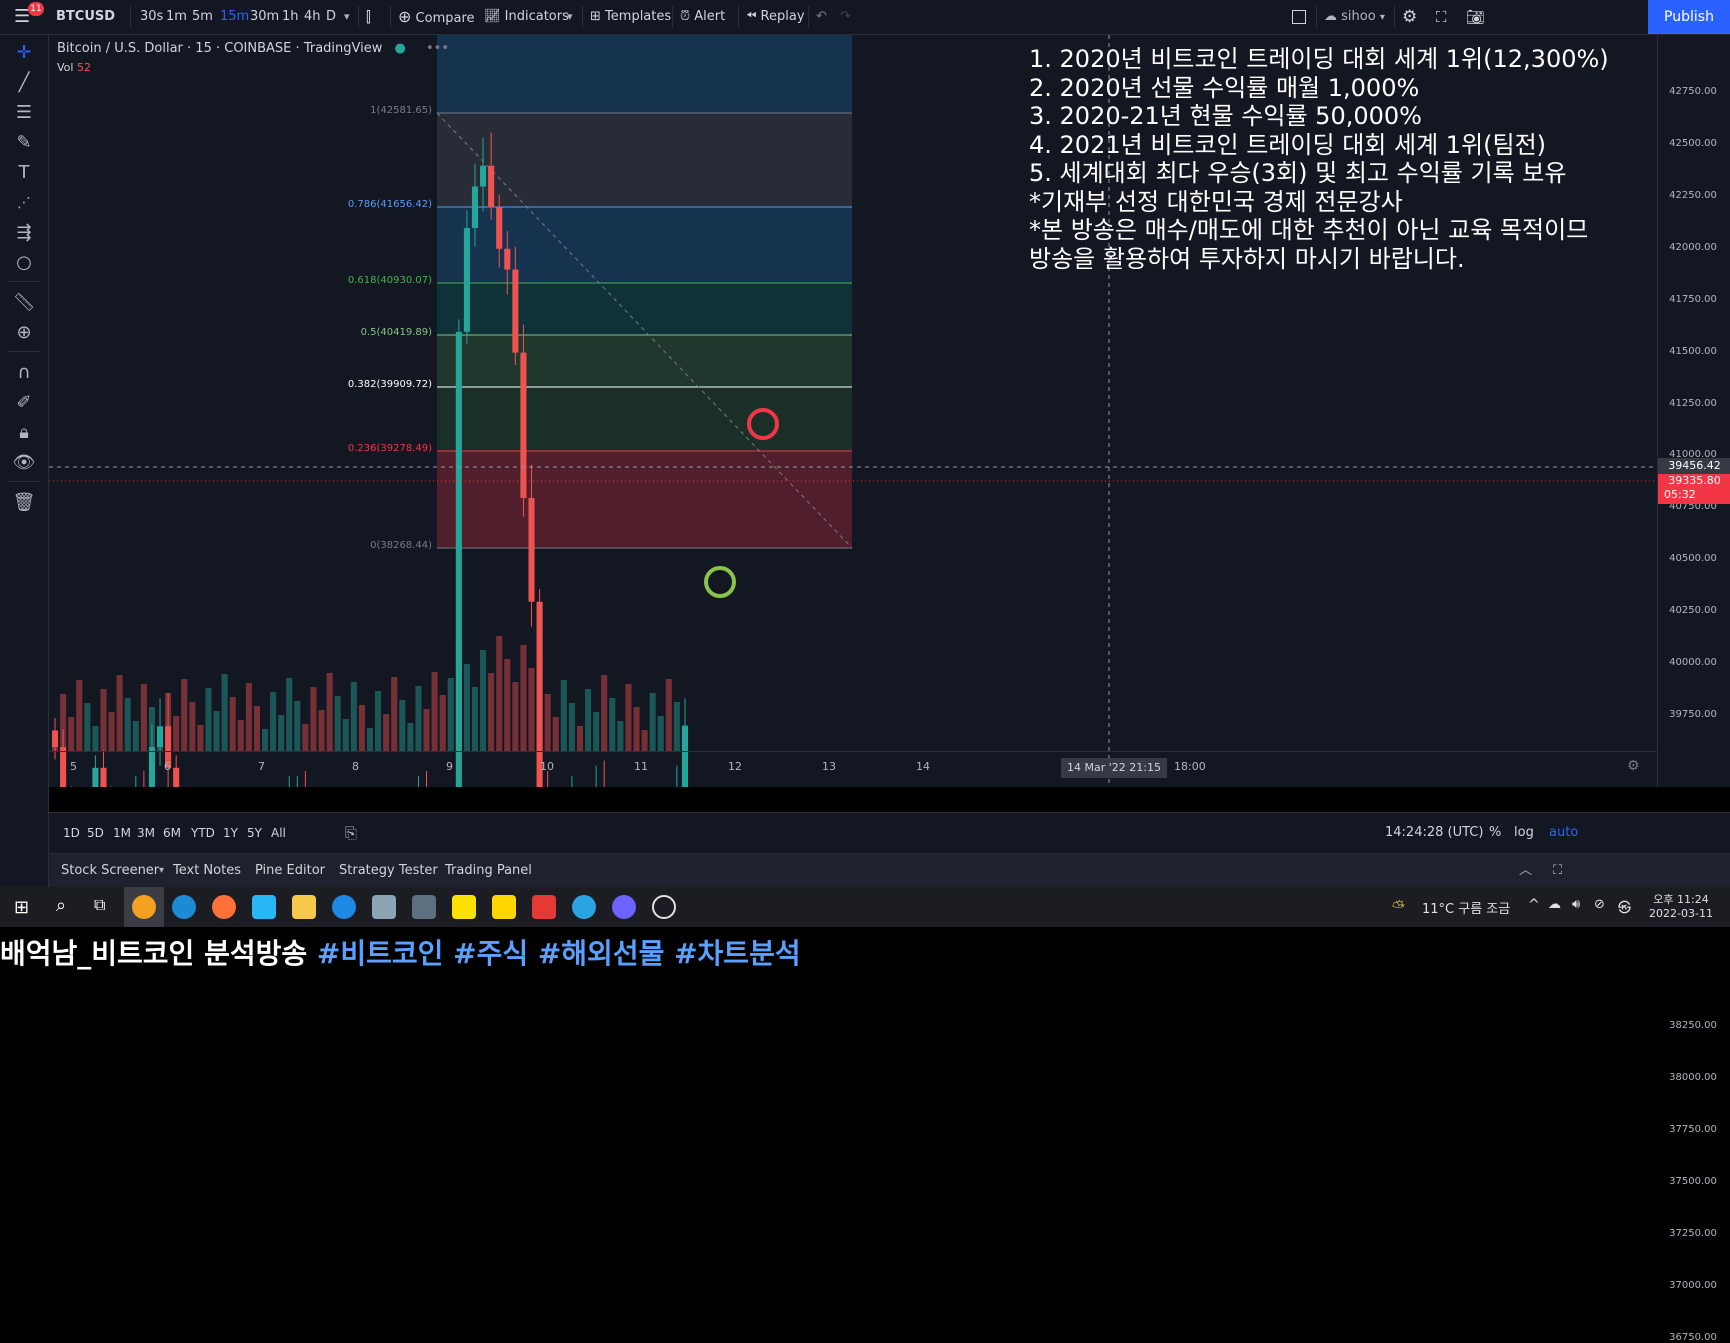  What do you see at coordinates (24, 173) in the screenshot?
I see `text-tool-icon: T` at bounding box center [24, 173].